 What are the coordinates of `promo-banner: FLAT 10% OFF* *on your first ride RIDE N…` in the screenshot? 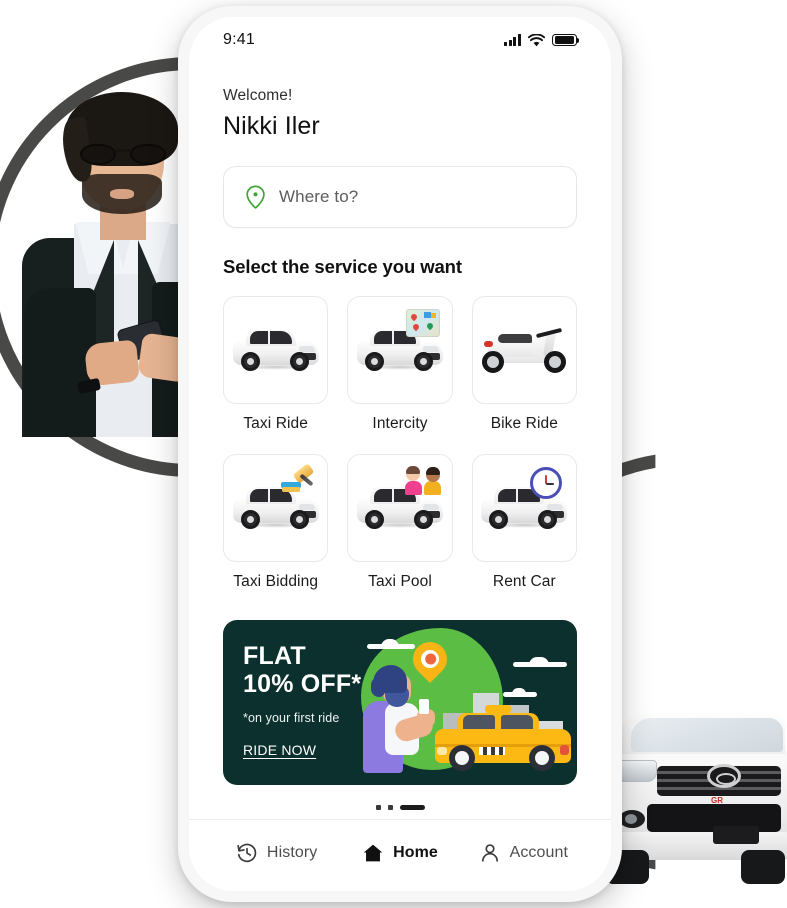 It's located at (400, 702).